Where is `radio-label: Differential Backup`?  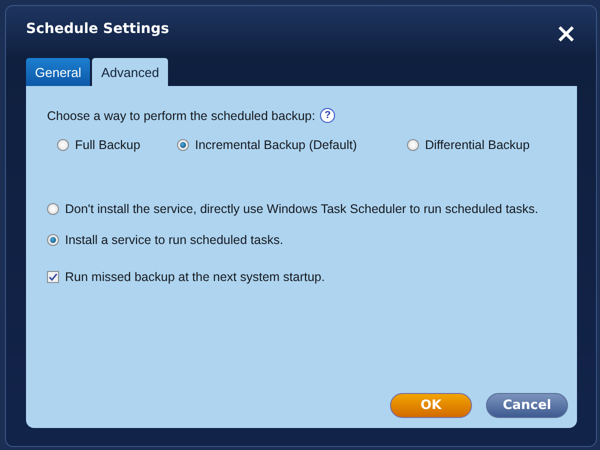
radio-label: Differential Backup is located at coordinates (477, 145).